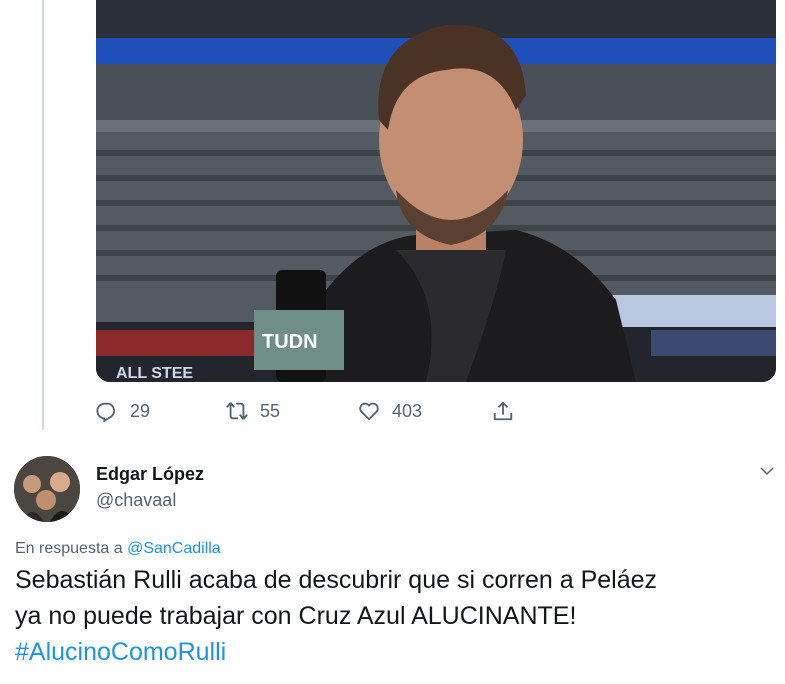  What do you see at coordinates (326, 415) in the screenshot?
I see `tweet-actions: 29 55 403` at bounding box center [326, 415].